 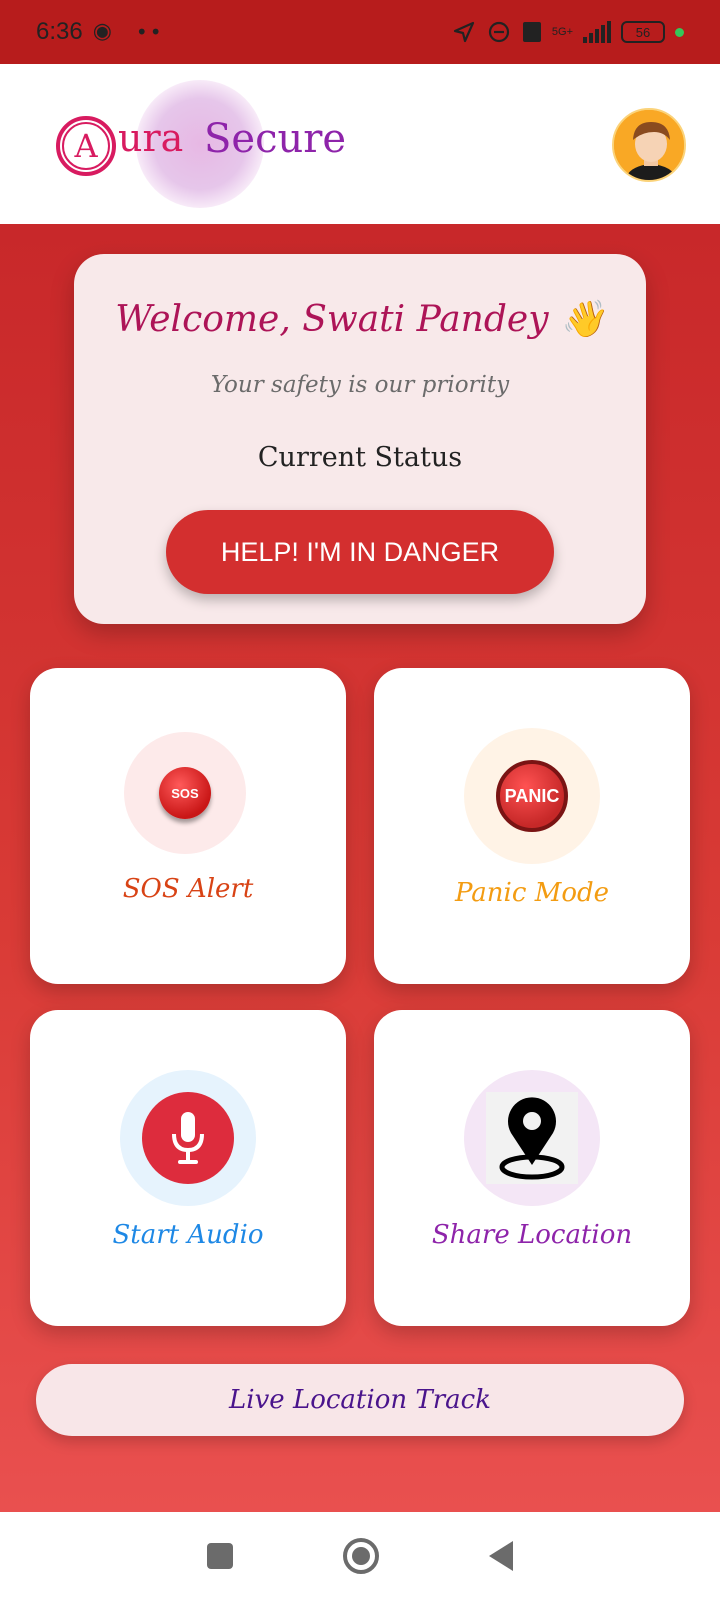 I want to click on logo-letter: A, so click(x=86, y=146).